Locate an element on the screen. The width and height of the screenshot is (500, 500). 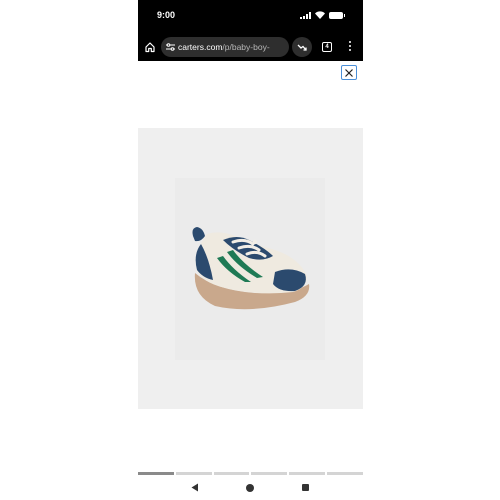
browser-toolbar: carters.com/p/baby-boy- 4 is located at coordinates (250, 47).